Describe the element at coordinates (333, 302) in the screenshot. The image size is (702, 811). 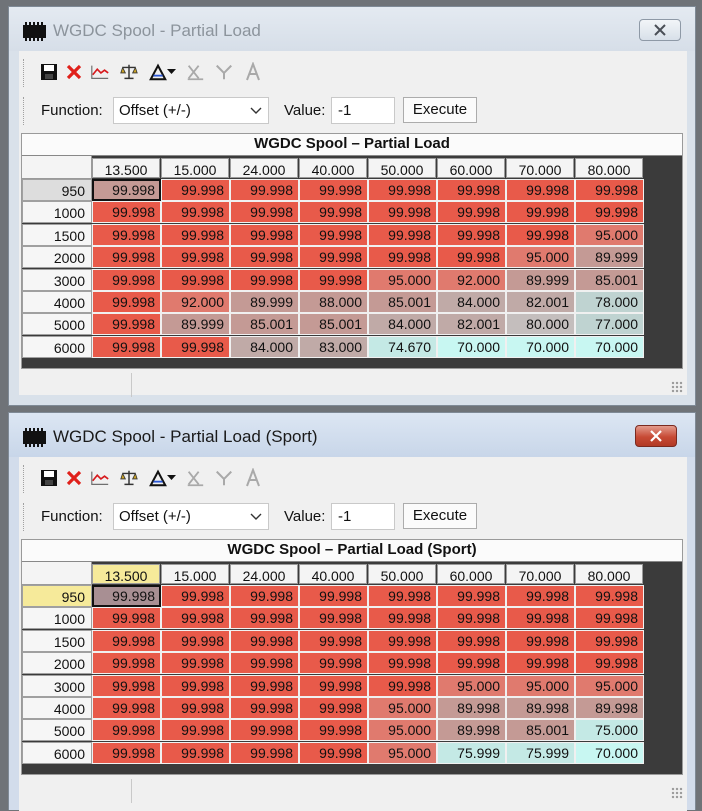
I see `table-cell: 88.000` at that location.